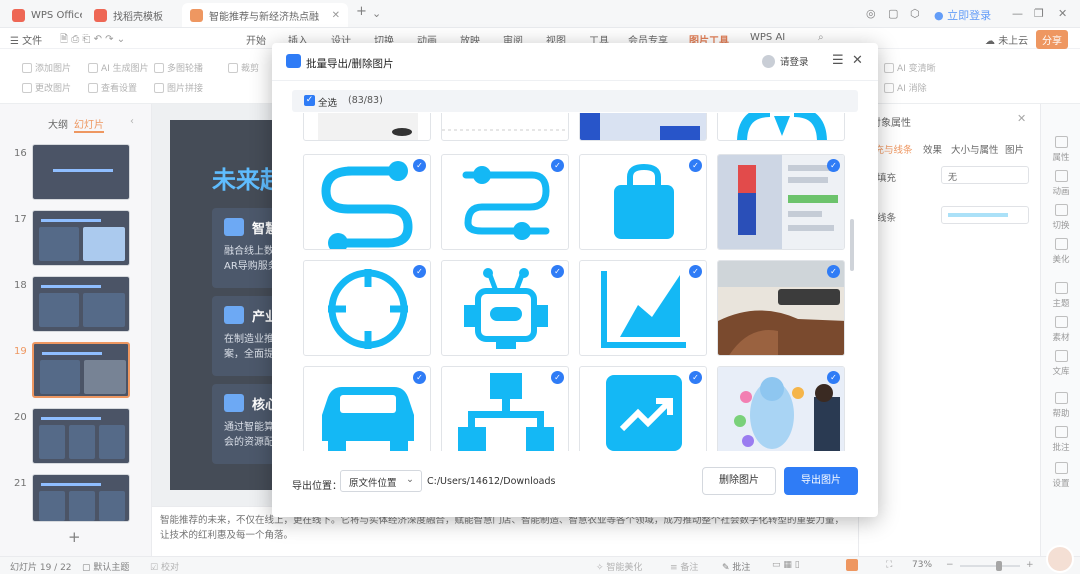  Describe the element at coordinates (505, 408) in the screenshot. I see `org-chart-icon-thumbnail: ✓` at that location.